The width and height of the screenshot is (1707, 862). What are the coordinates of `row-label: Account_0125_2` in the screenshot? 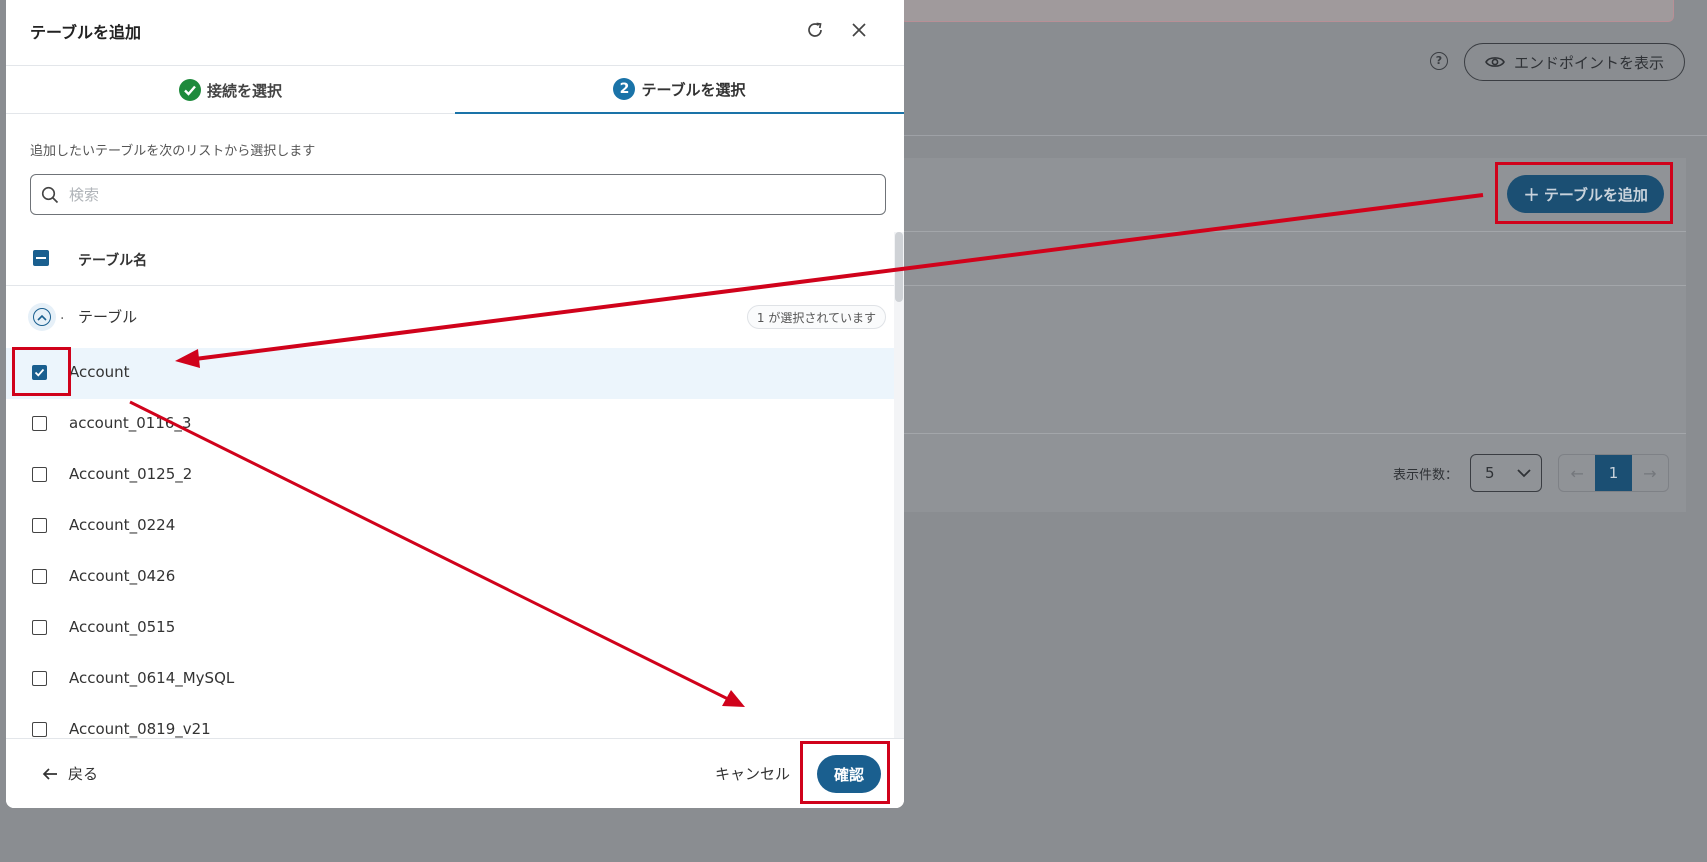 It's located at (131, 474).